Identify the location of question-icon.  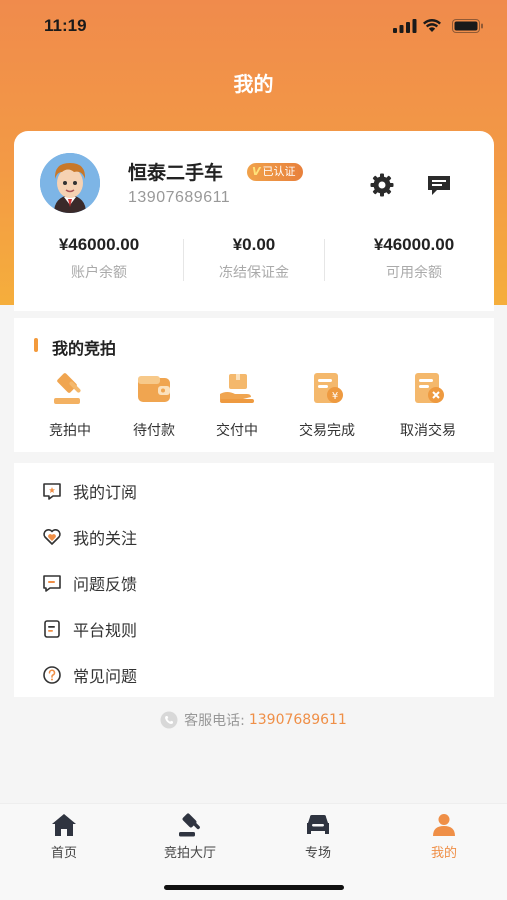
(52, 675).